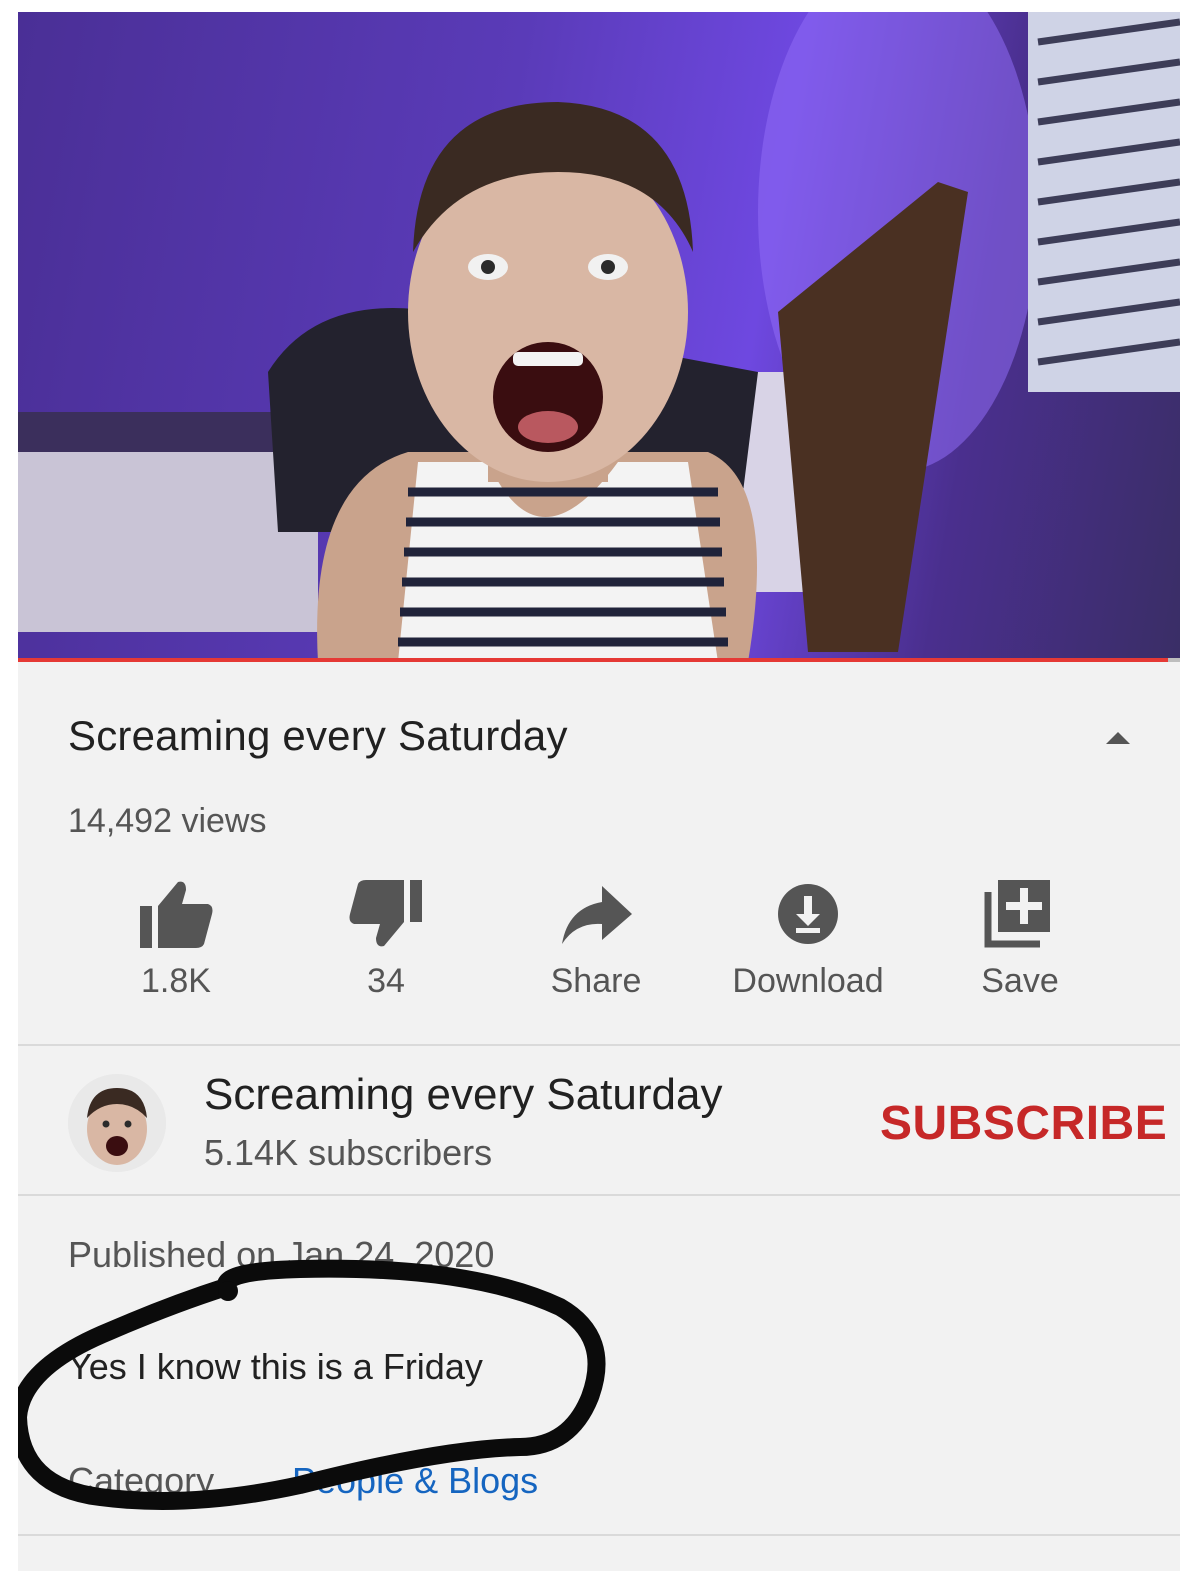  I want to click on dislike-button: 34, so click(386, 937).